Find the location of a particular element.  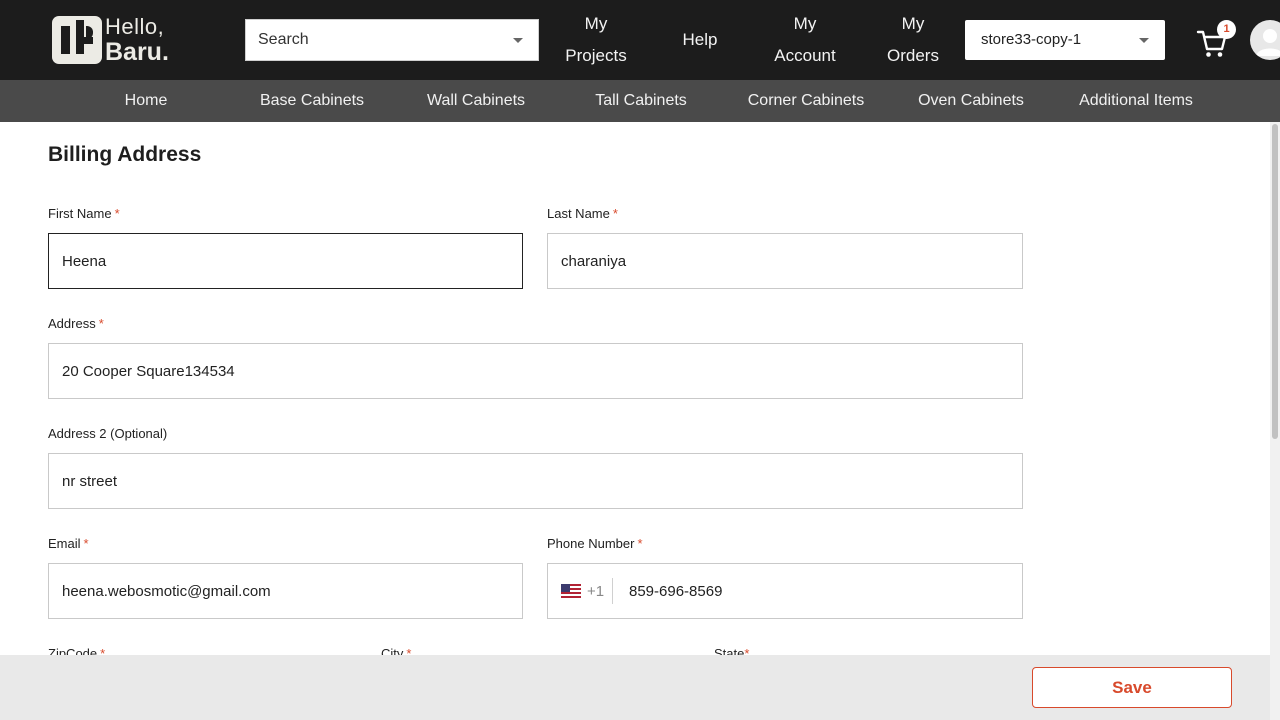

last-name-label: Last Name * is located at coordinates (582, 213).